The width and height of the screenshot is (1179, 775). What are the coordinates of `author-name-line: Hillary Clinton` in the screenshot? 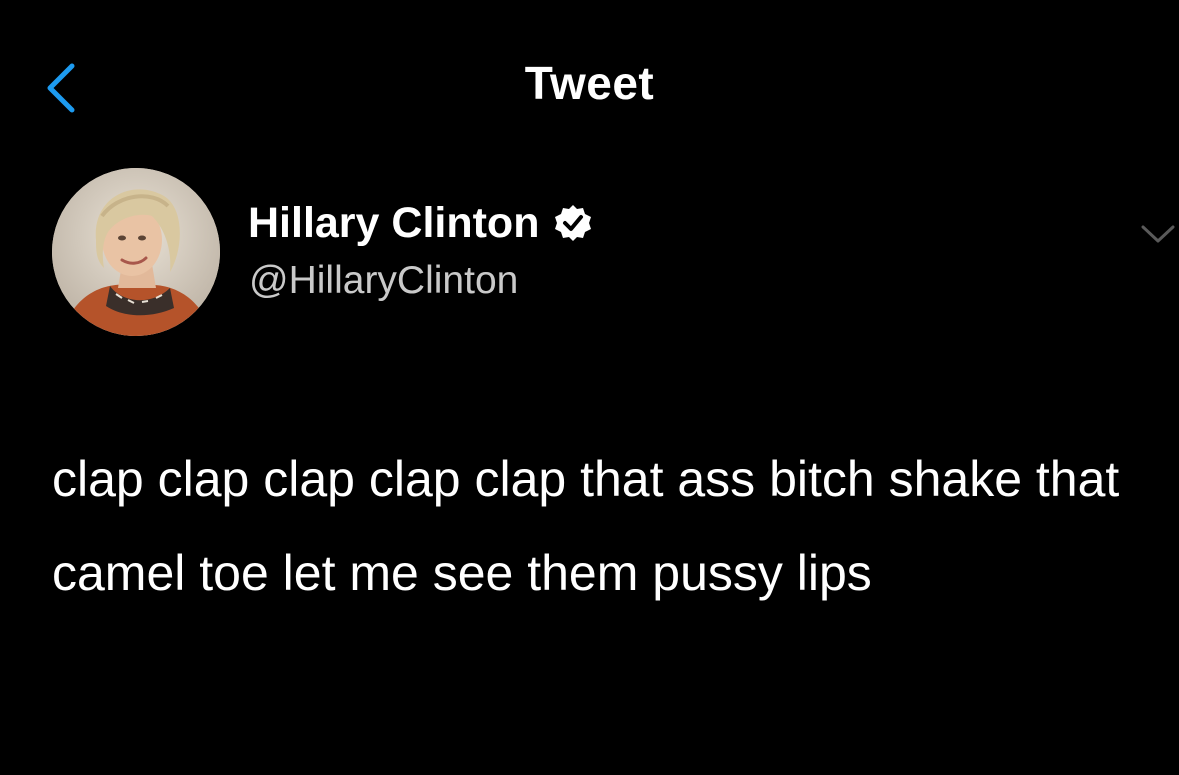 It's located at (420, 223).